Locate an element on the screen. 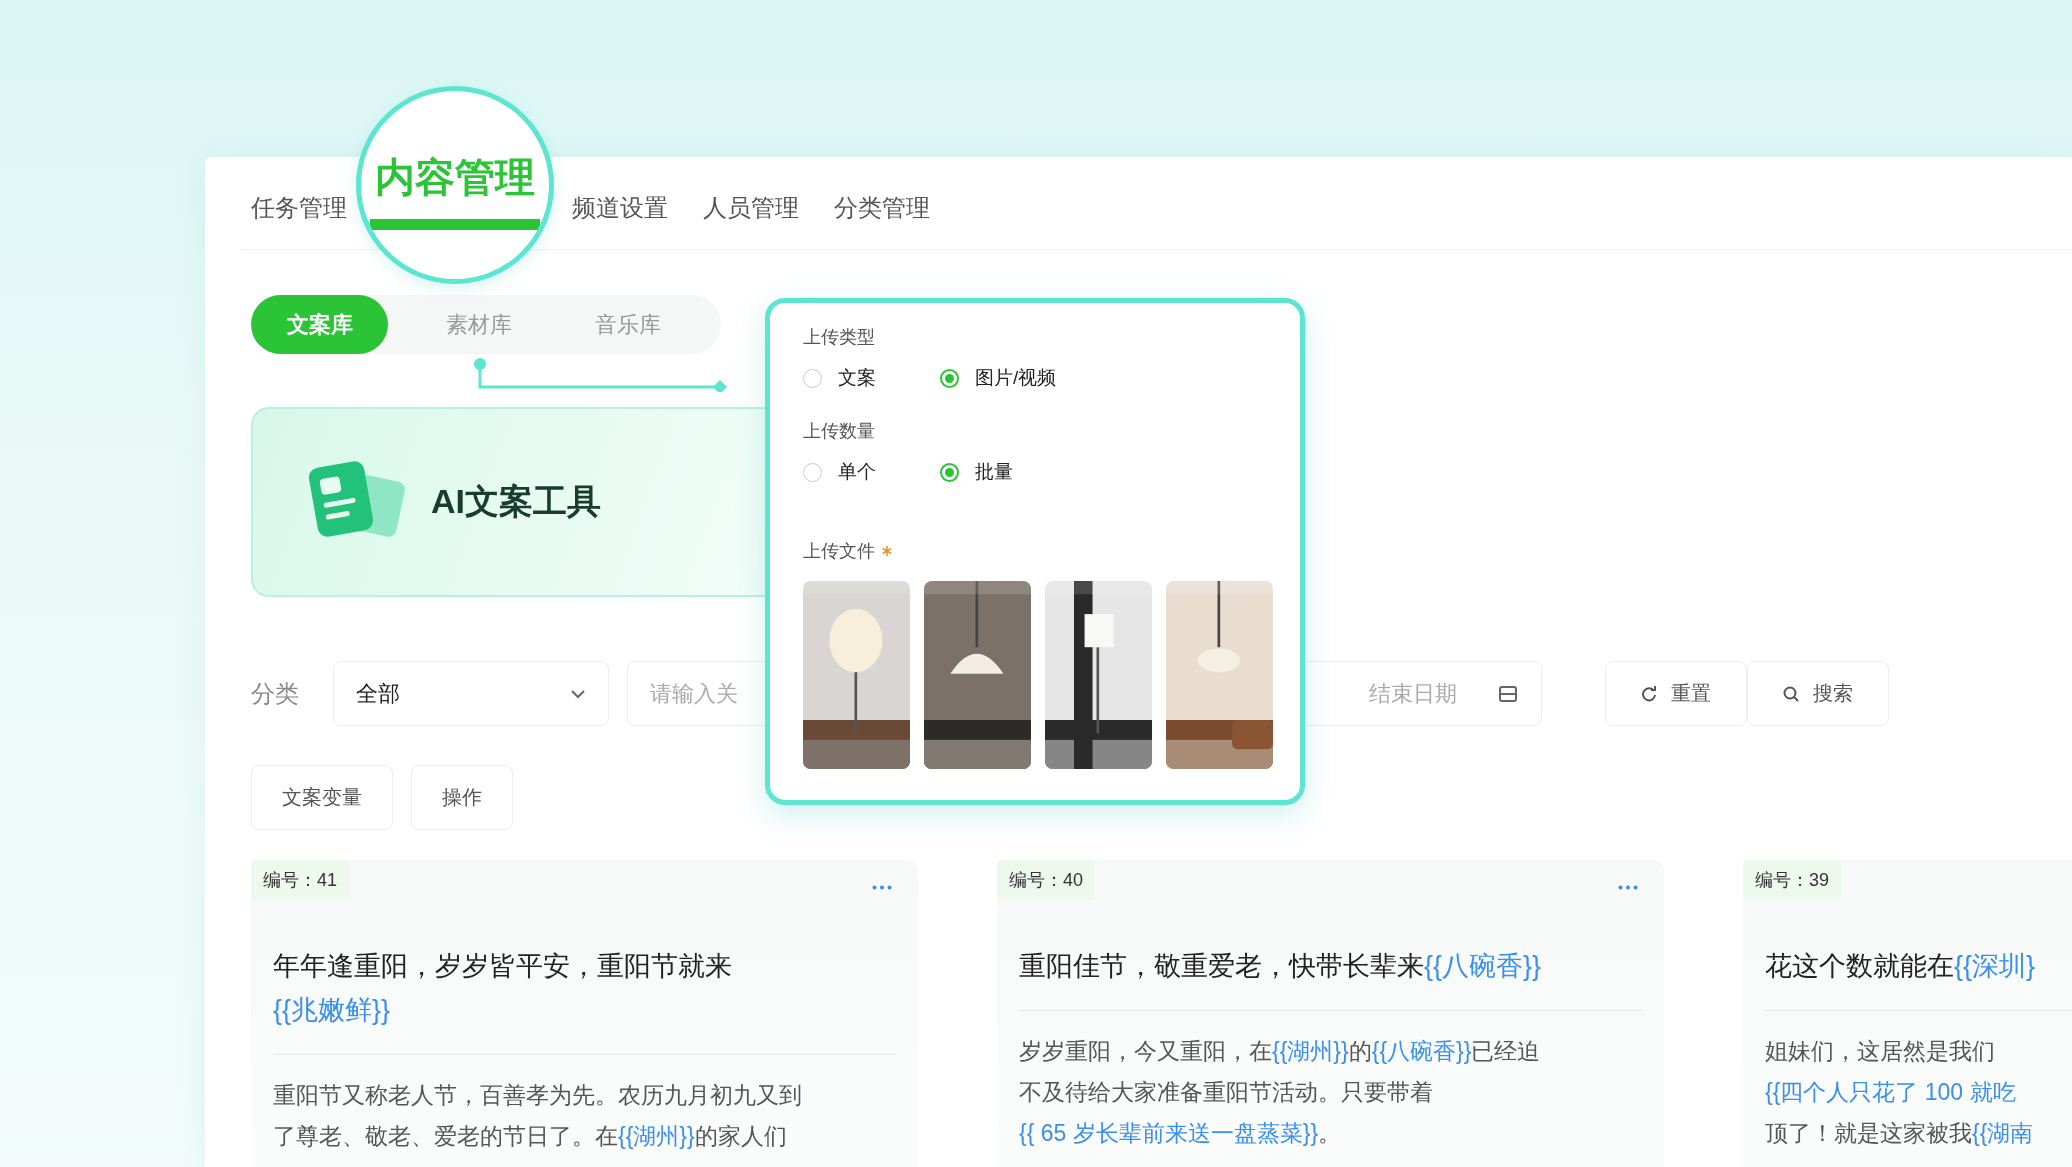 The height and width of the screenshot is (1167, 2072). card-title: 重阳佳节，敬重爱老，快带长辈来{{八碗香}} is located at coordinates (1330, 977).